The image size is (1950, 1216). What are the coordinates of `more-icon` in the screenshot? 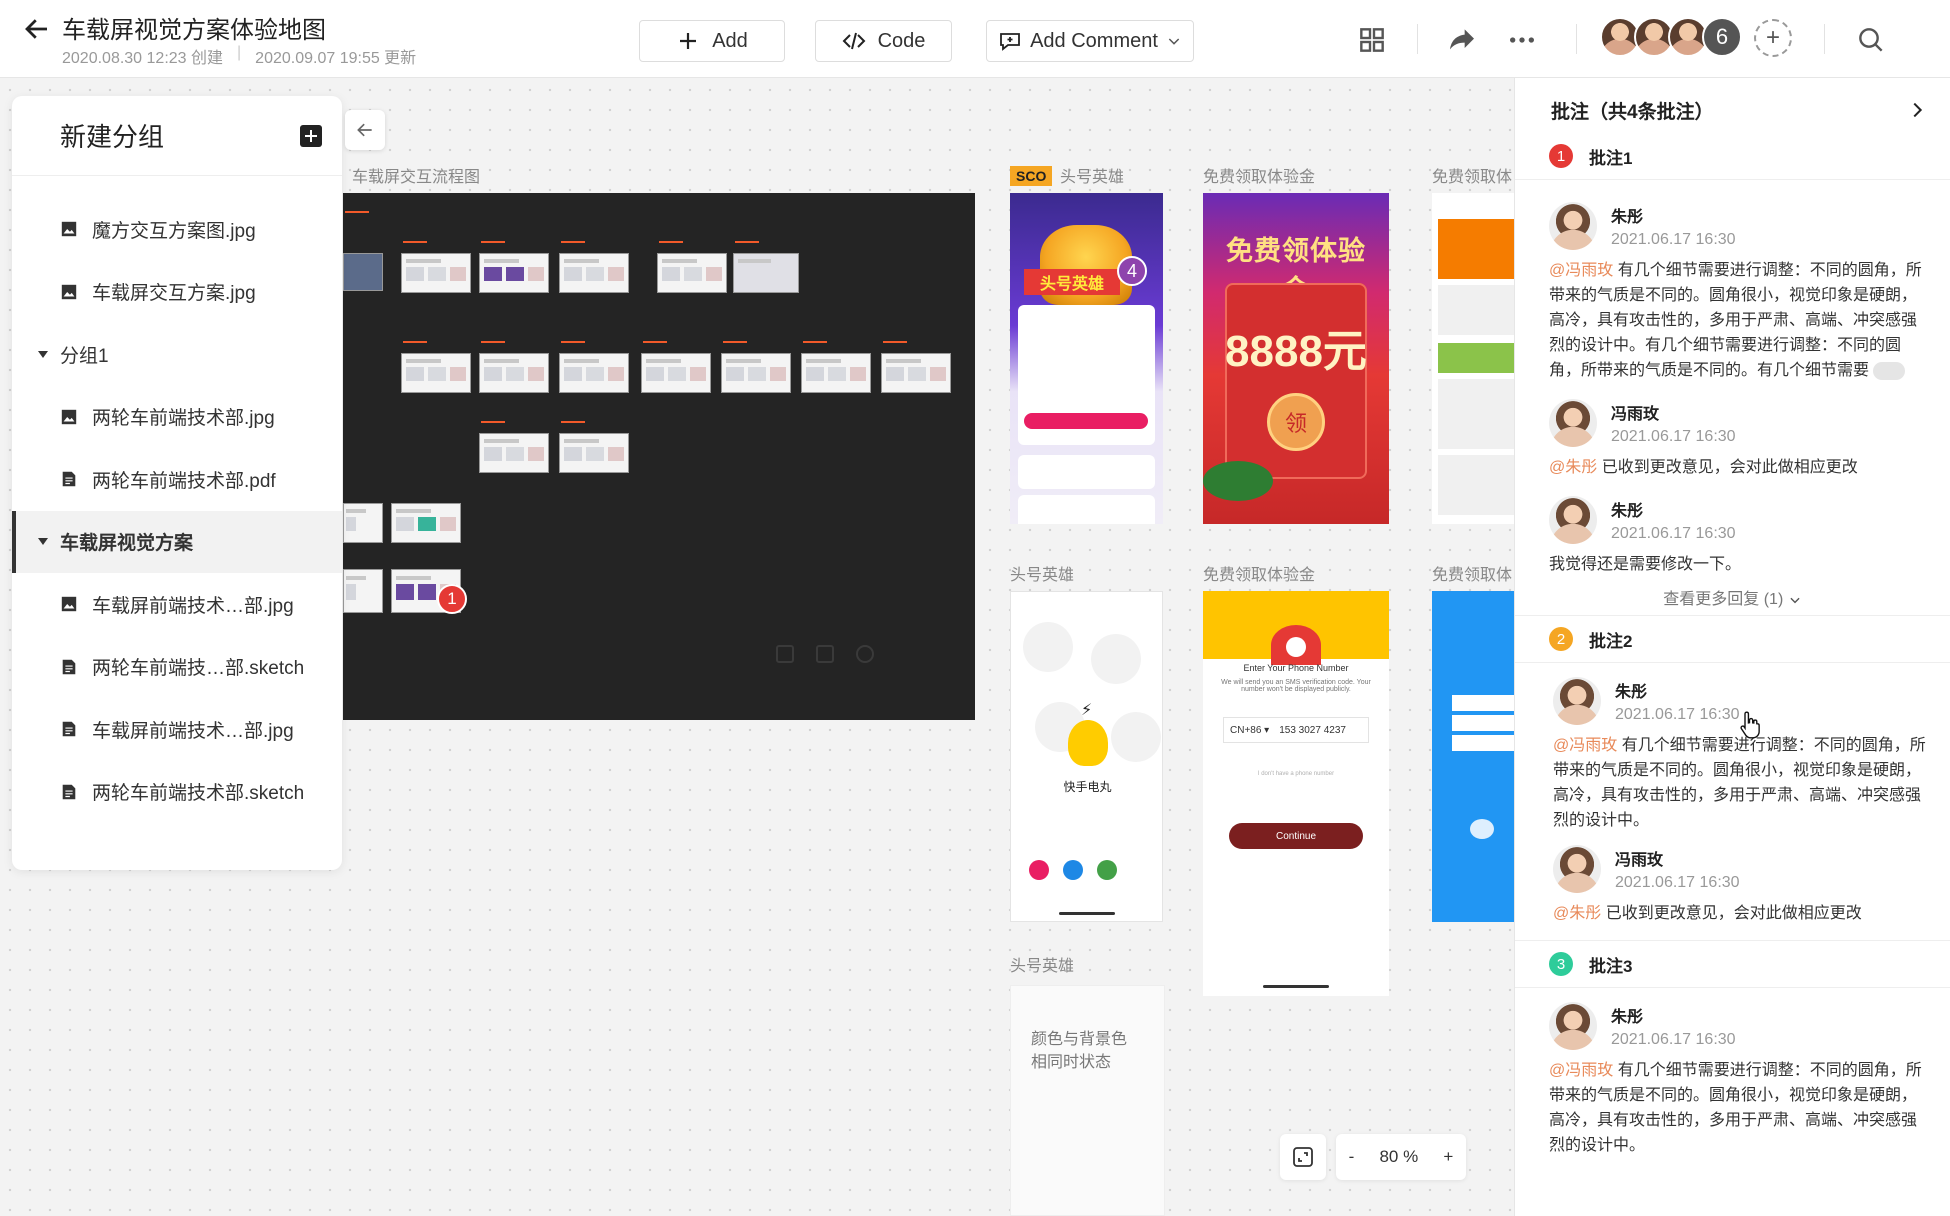 It's located at (1522, 40).